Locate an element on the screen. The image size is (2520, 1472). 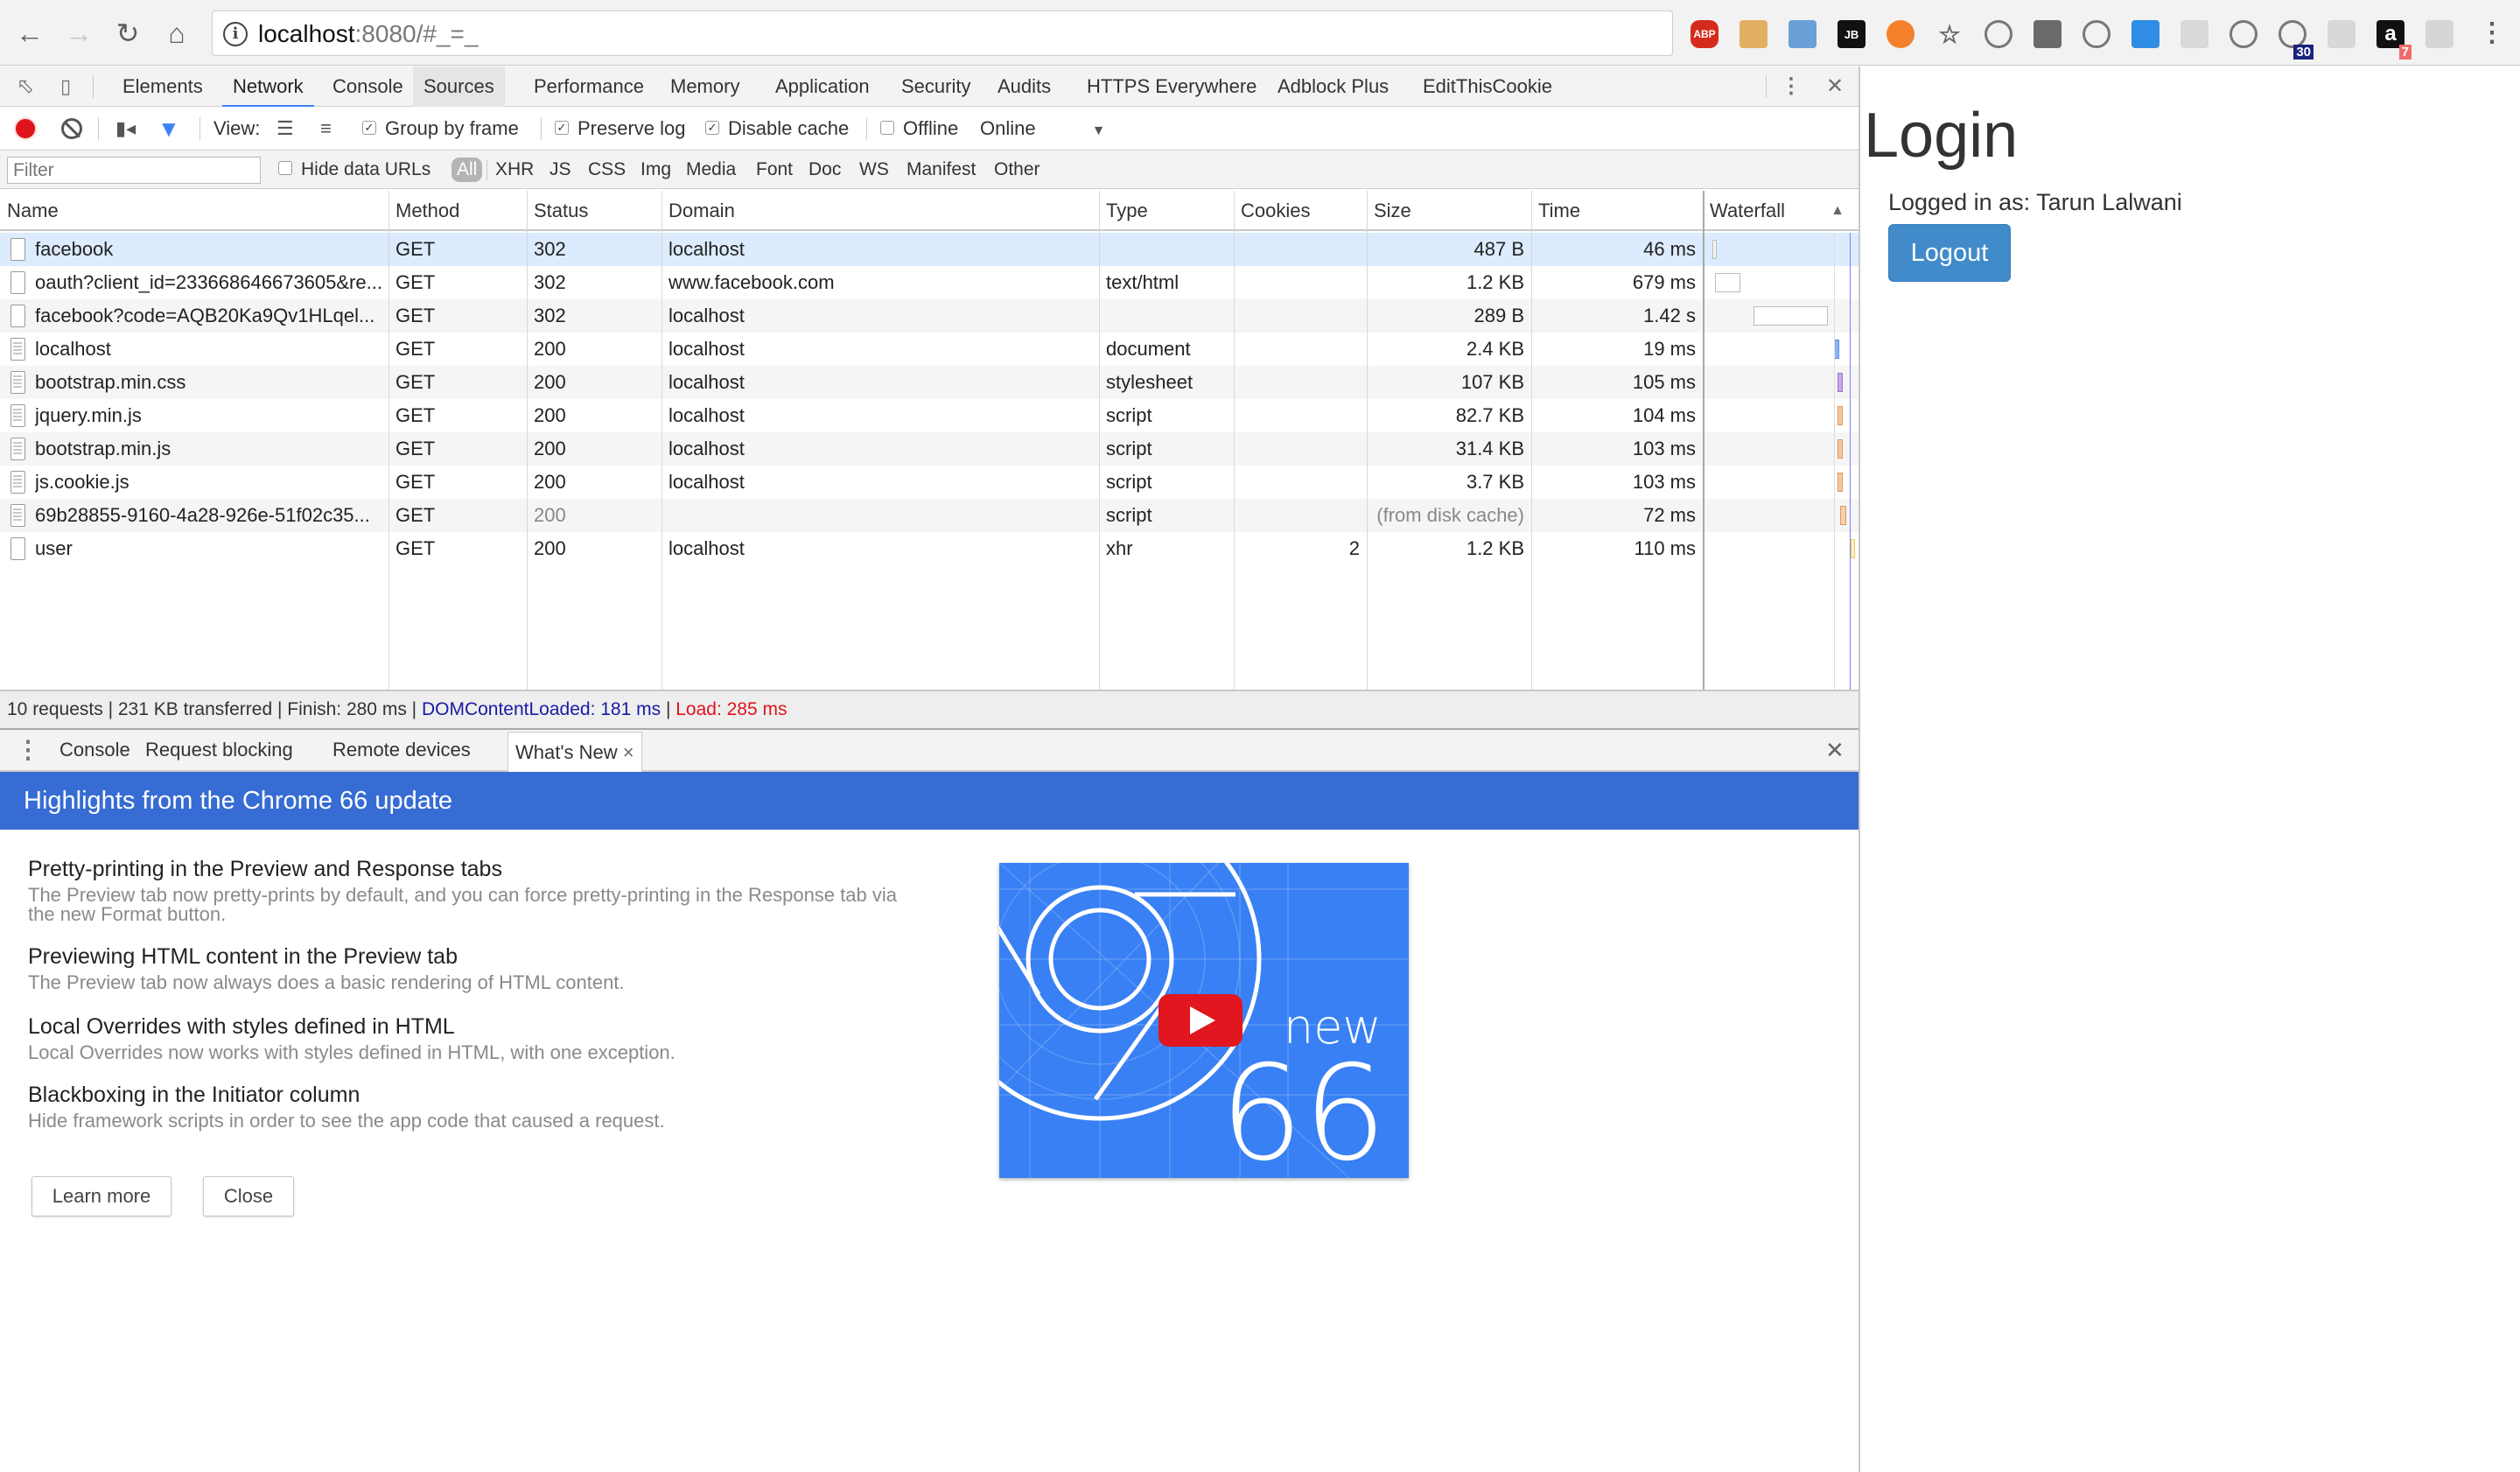
film-reel-icon is located at coordinates (2243, 35).